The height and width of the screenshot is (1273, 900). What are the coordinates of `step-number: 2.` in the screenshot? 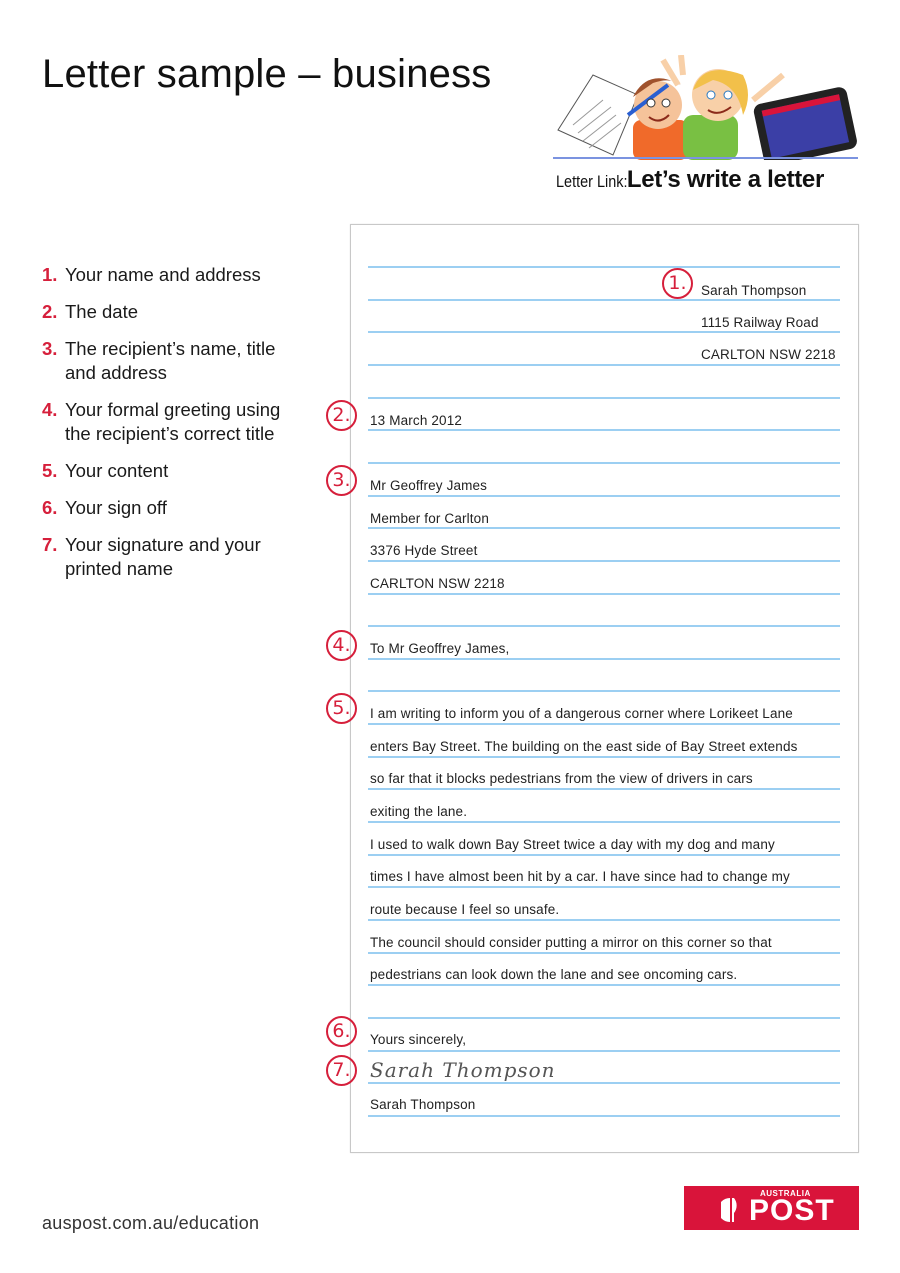 It's located at (50, 311).